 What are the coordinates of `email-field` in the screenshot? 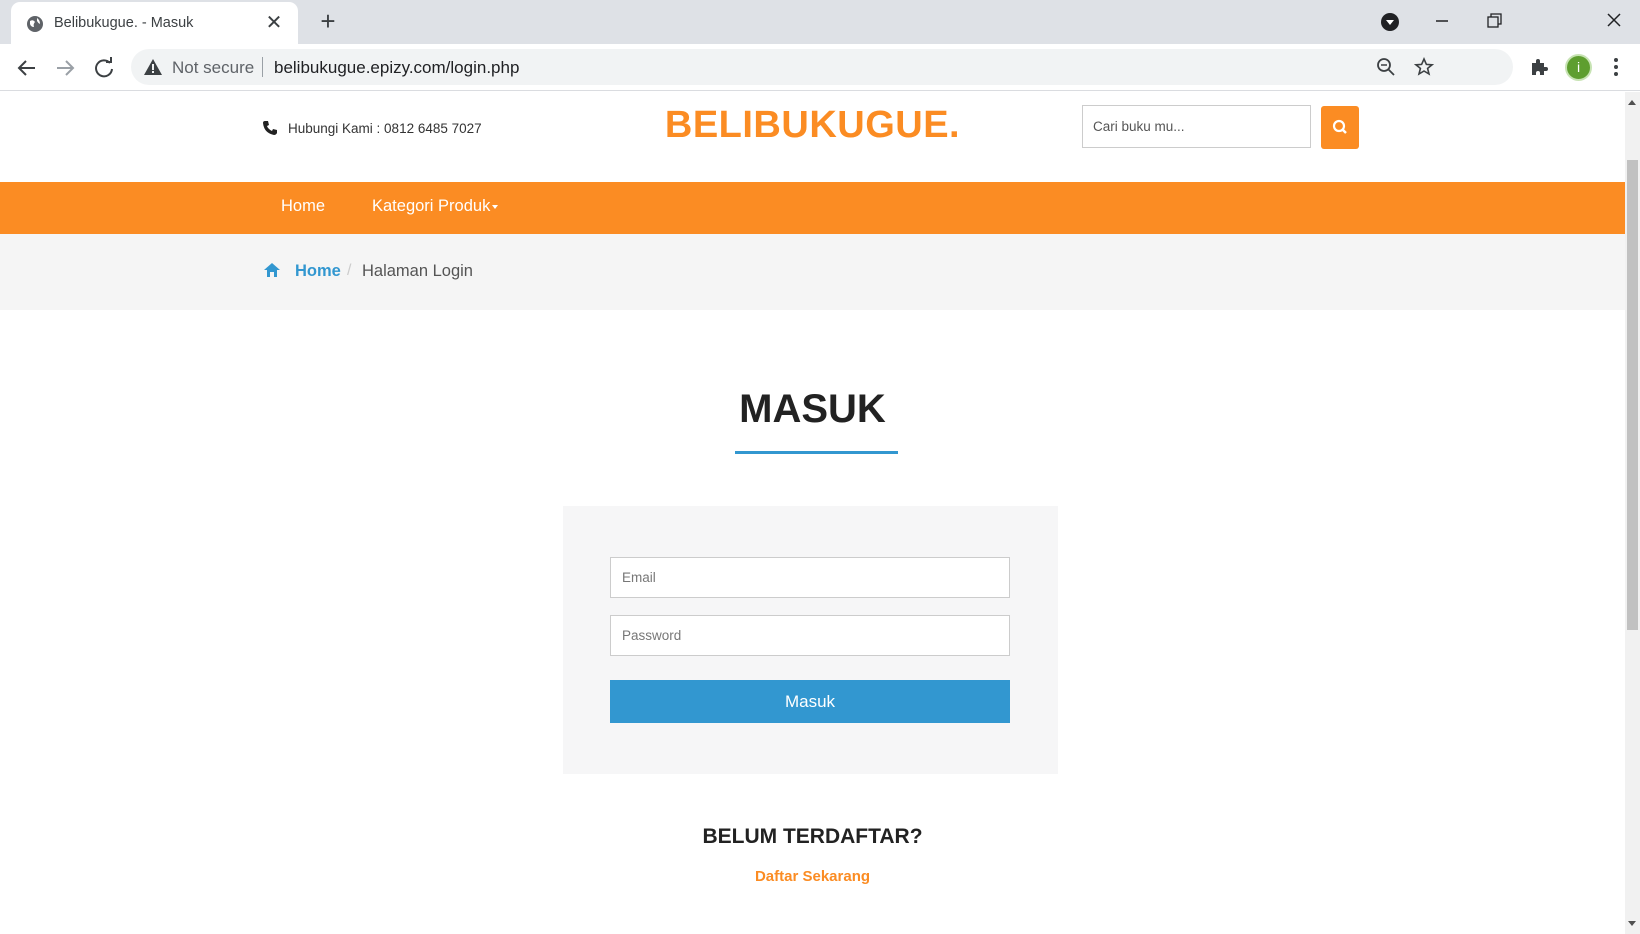 It's located at (810, 577).